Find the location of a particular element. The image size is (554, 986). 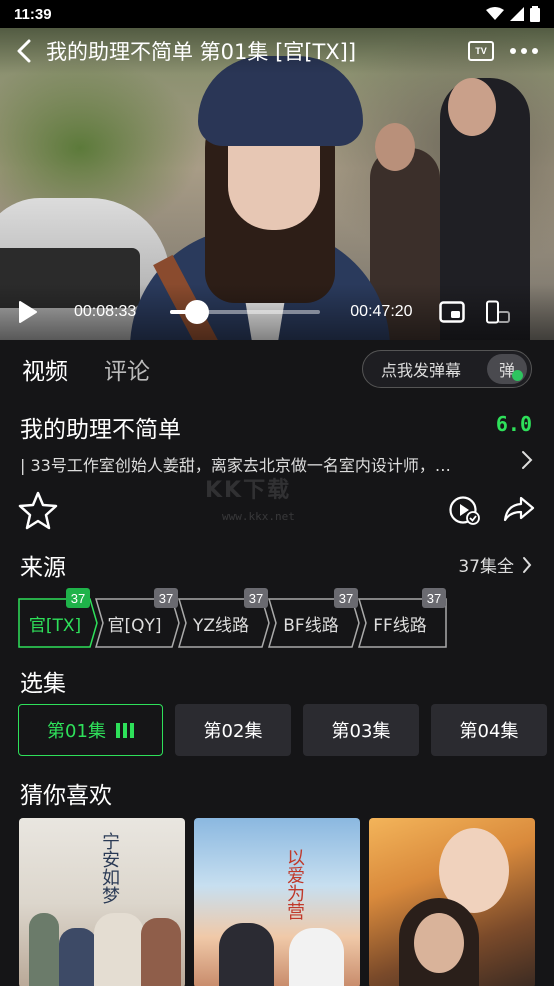

current-time: 00:08:33 is located at coordinates (105, 311).